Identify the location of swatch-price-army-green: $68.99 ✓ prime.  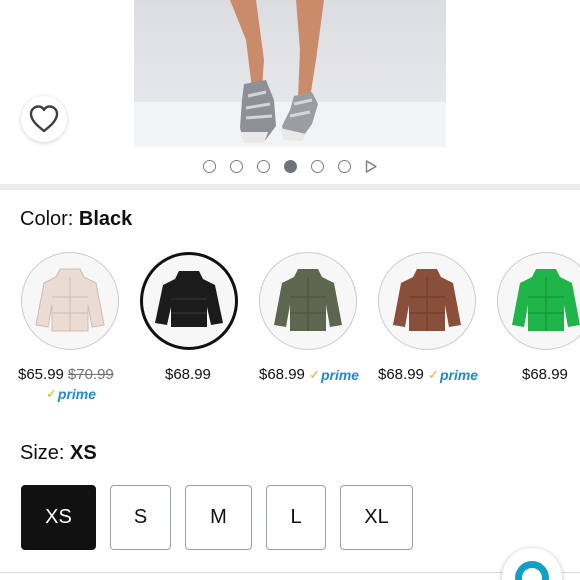
(309, 374).